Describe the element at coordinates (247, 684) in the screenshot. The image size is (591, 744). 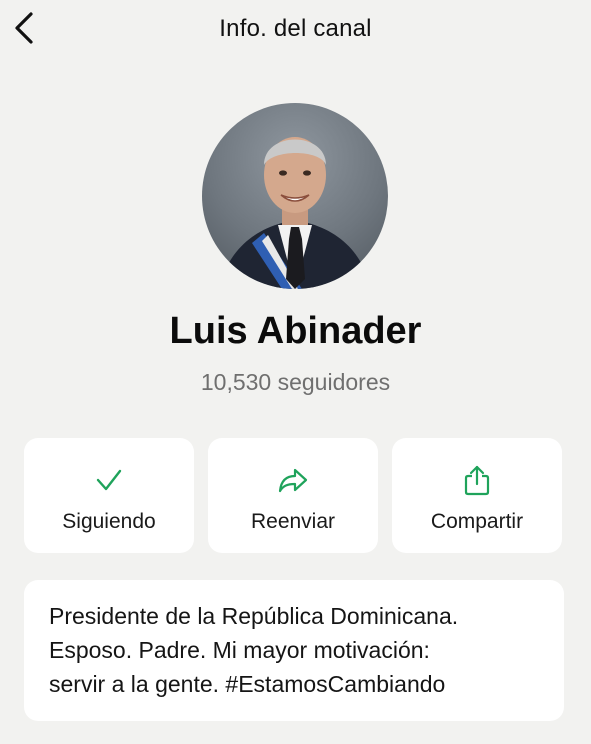
I see `description-line: servir a la gente. #EstamosCambiando` at that location.